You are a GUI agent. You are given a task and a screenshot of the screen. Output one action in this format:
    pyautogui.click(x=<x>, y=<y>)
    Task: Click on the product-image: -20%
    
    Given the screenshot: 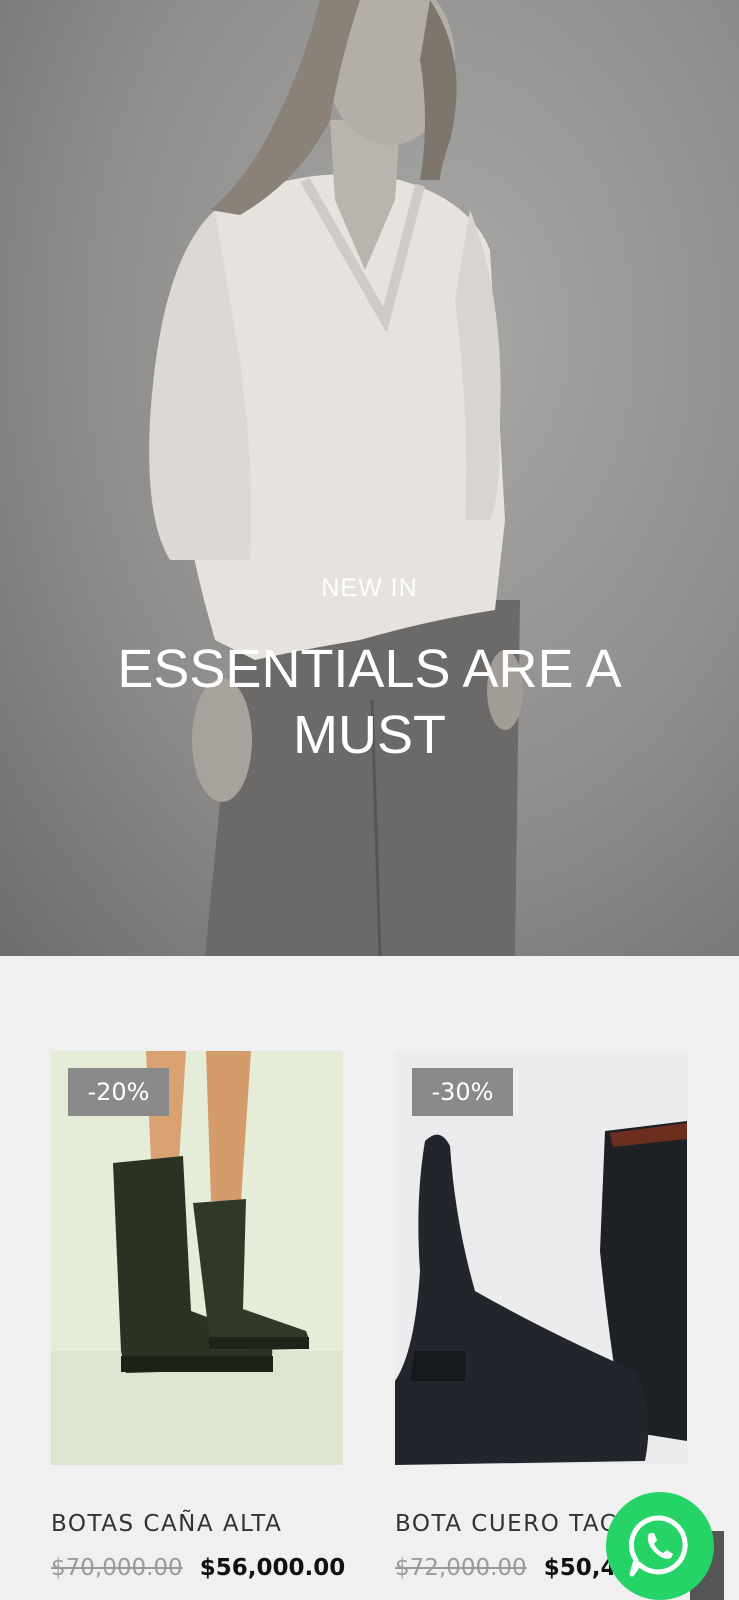 What is the action you would take?
    pyautogui.click(x=197, y=1258)
    